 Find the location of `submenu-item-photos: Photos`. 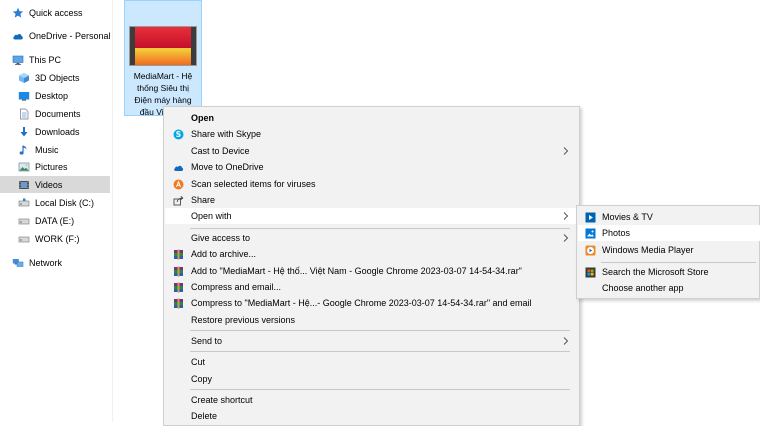

submenu-item-photos: Photos is located at coordinates (669, 233).